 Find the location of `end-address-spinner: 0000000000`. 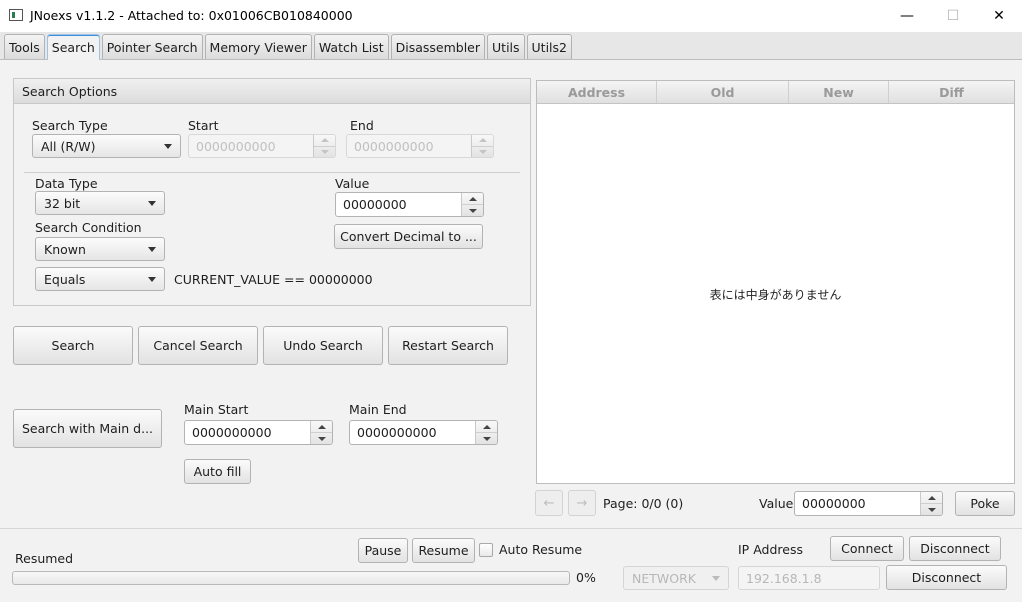

end-address-spinner: 0000000000 is located at coordinates (420, 146).